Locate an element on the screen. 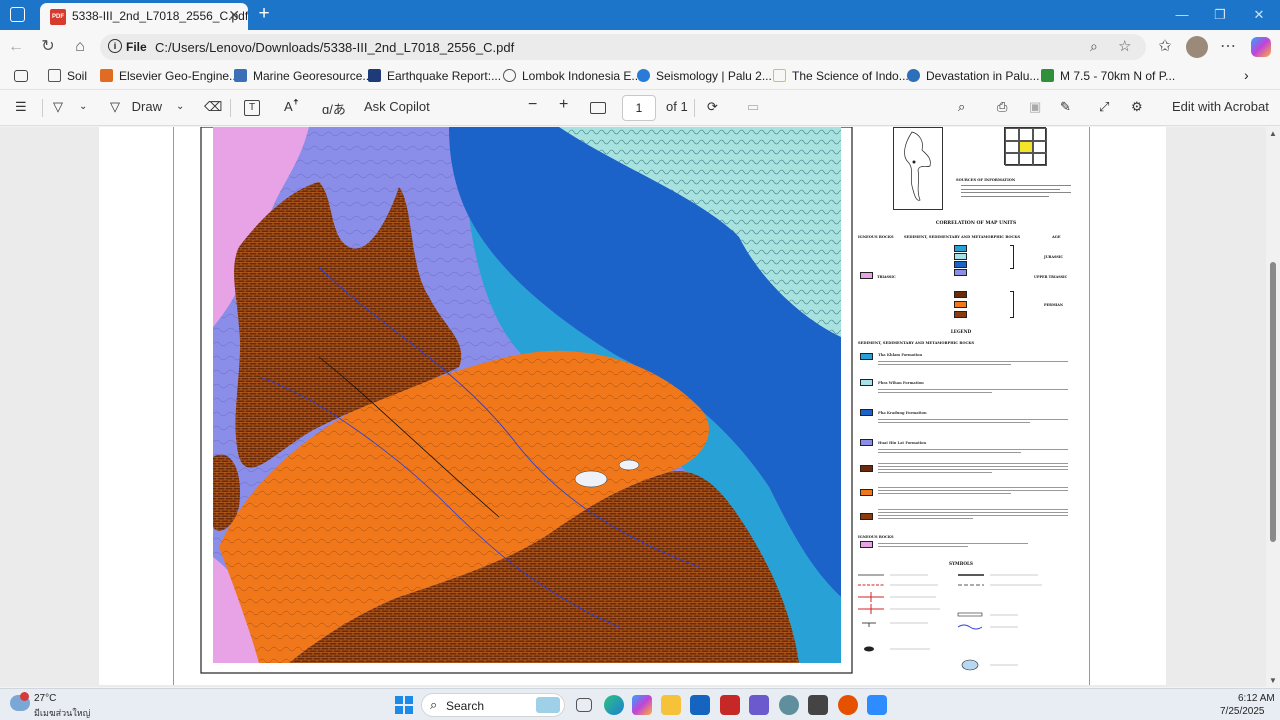  tab-title: 5338-III_2nd_L7018_2556_C.pdf is located at coordinates (160, 16).